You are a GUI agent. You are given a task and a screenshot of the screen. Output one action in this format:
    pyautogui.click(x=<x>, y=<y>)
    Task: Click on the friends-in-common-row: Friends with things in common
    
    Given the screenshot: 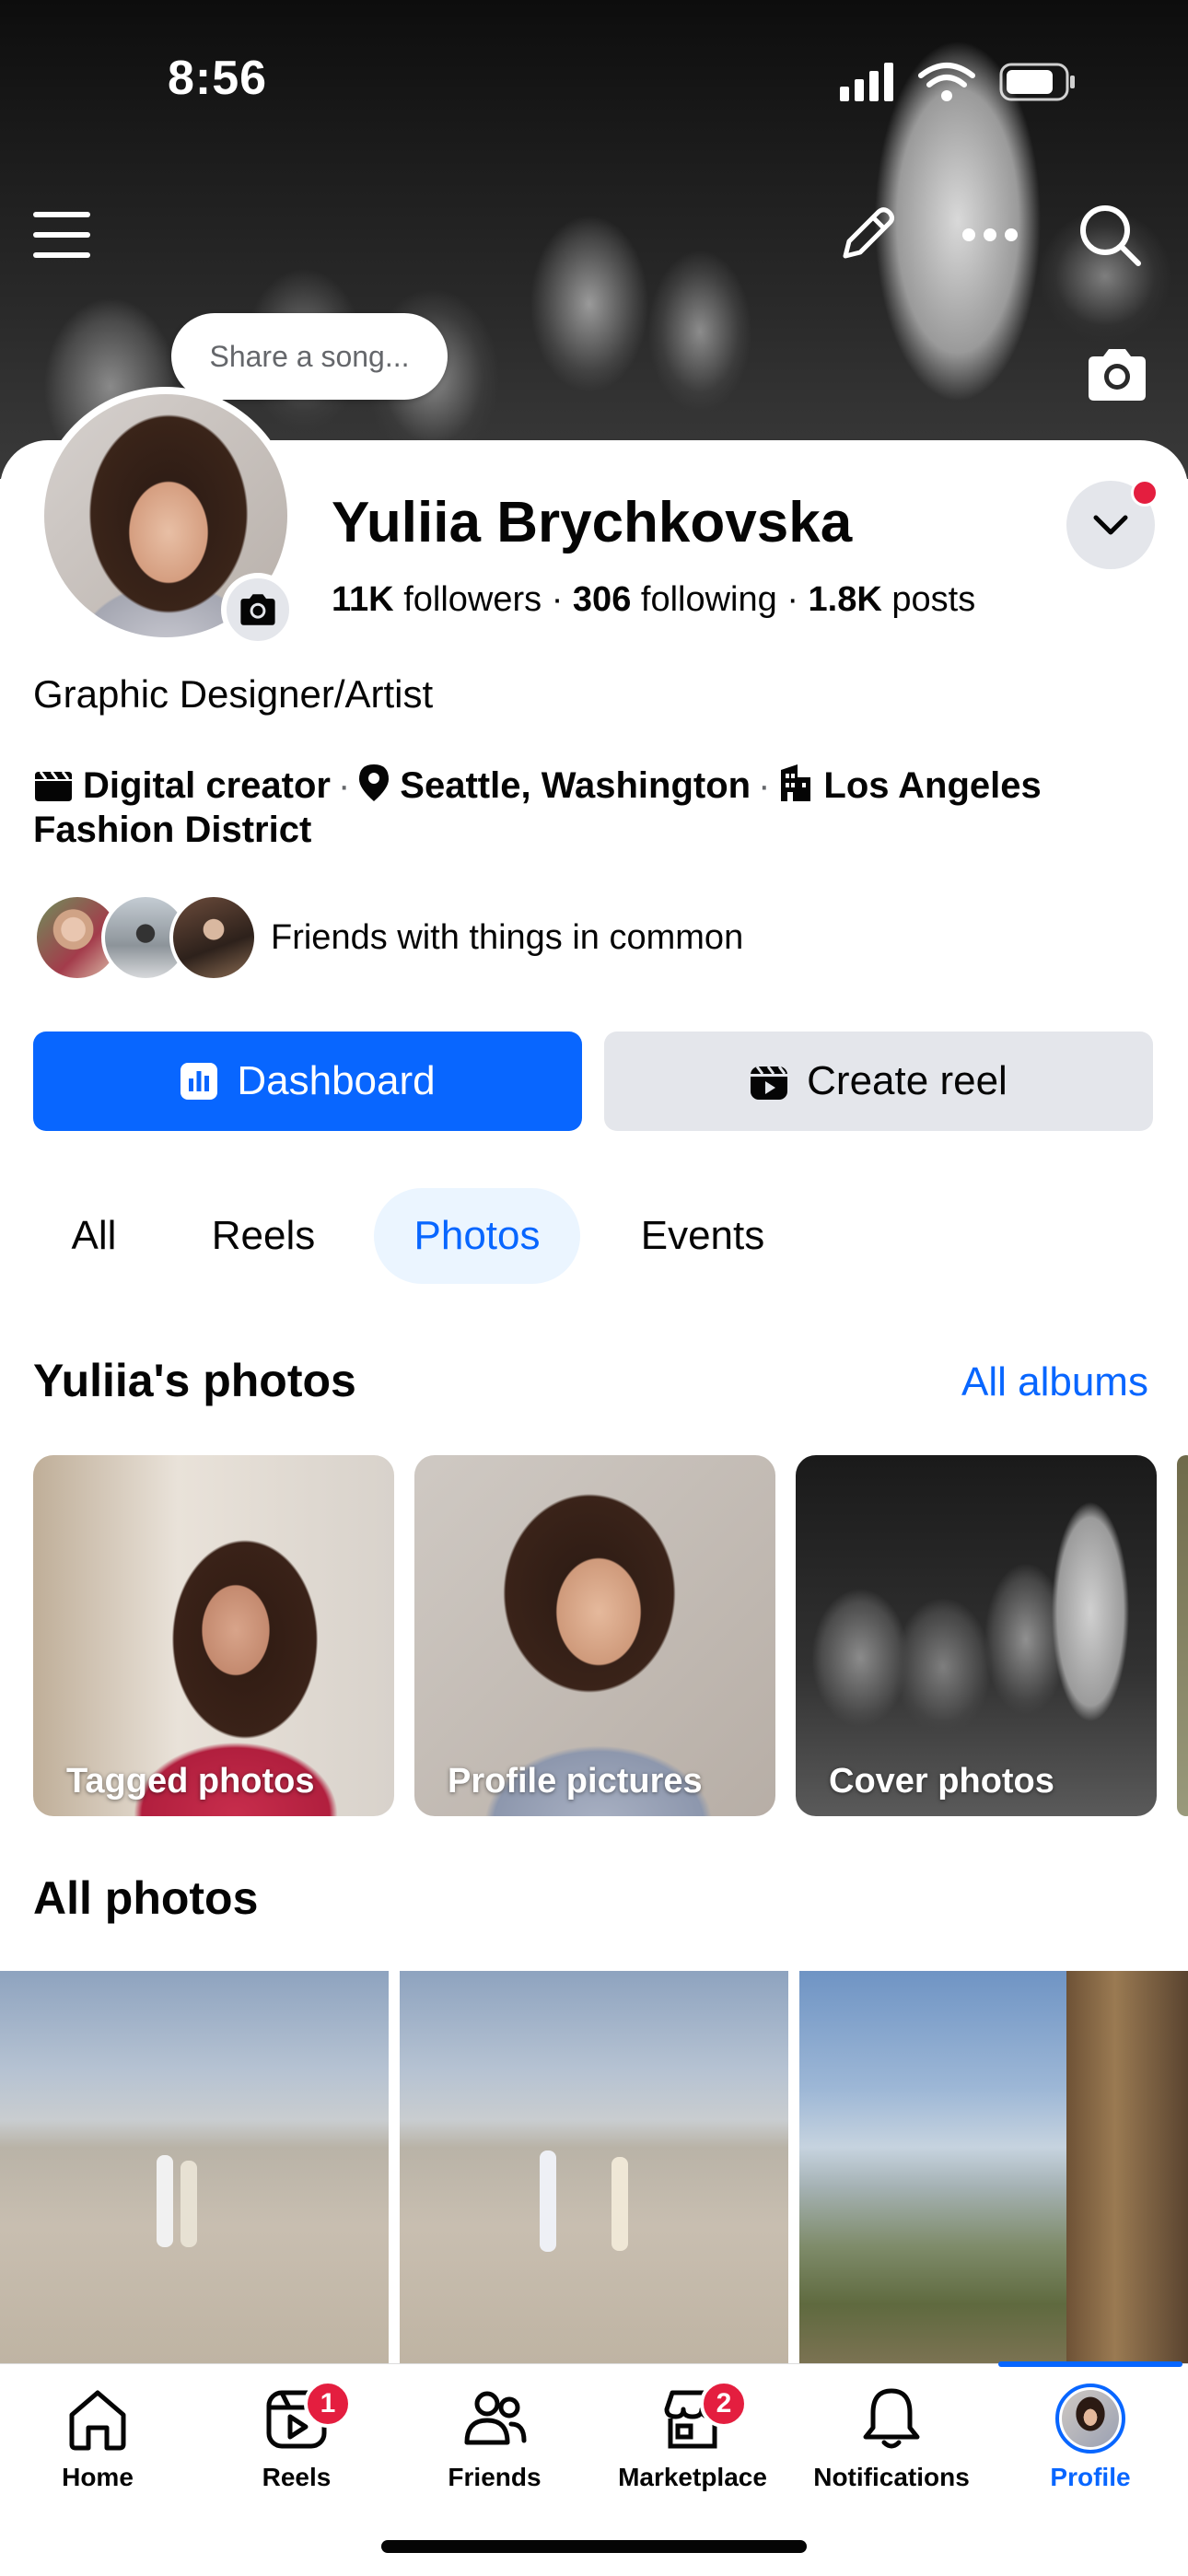 What is the action you would take?
    pyautogui.click(x=388, y=938)
    